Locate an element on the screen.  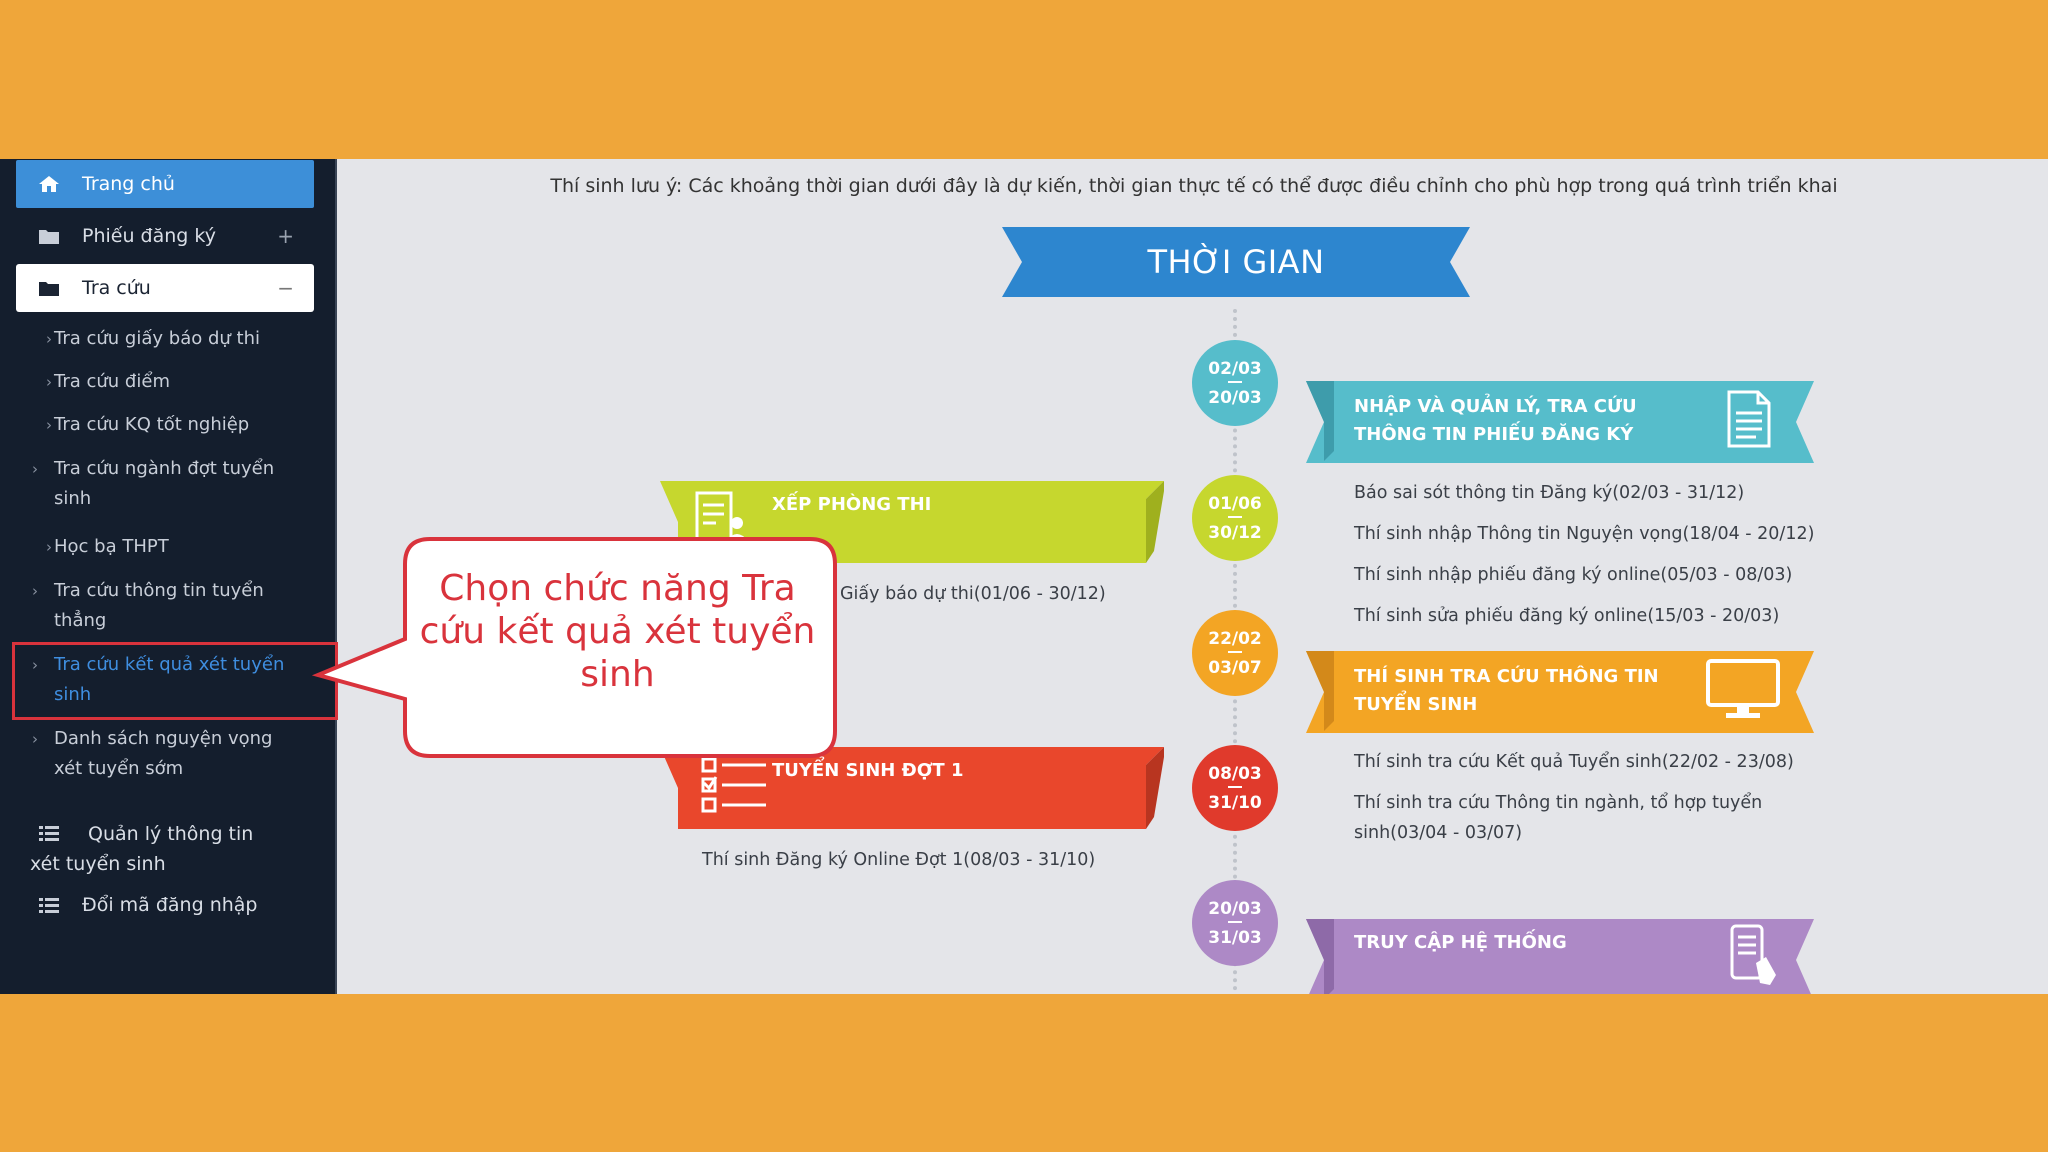
sidebar-item-admission-info: Quản lý thông tin xét tuyển sinh is located at coordinates (165, 844).